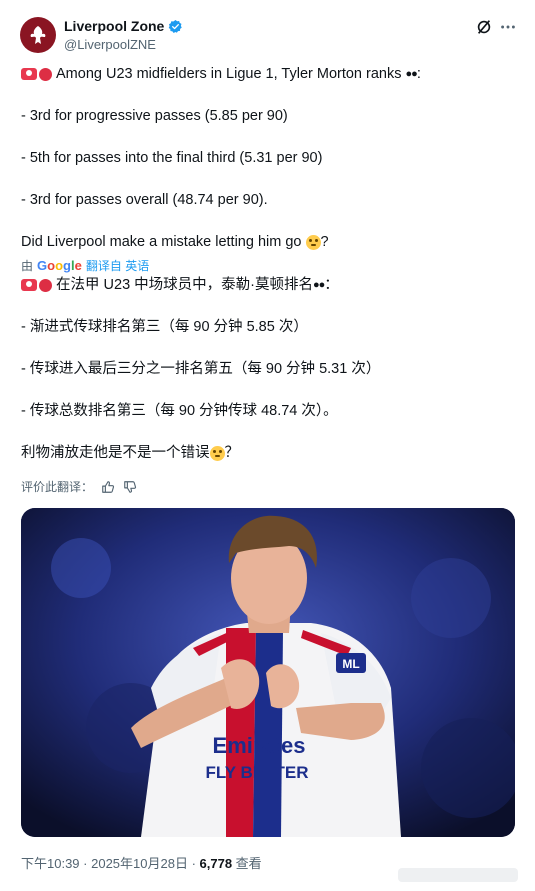  What do you see at coordinates (216, 863) in the screenshot?
I see `view-count: 6,778` at bounding box center [216, 863].